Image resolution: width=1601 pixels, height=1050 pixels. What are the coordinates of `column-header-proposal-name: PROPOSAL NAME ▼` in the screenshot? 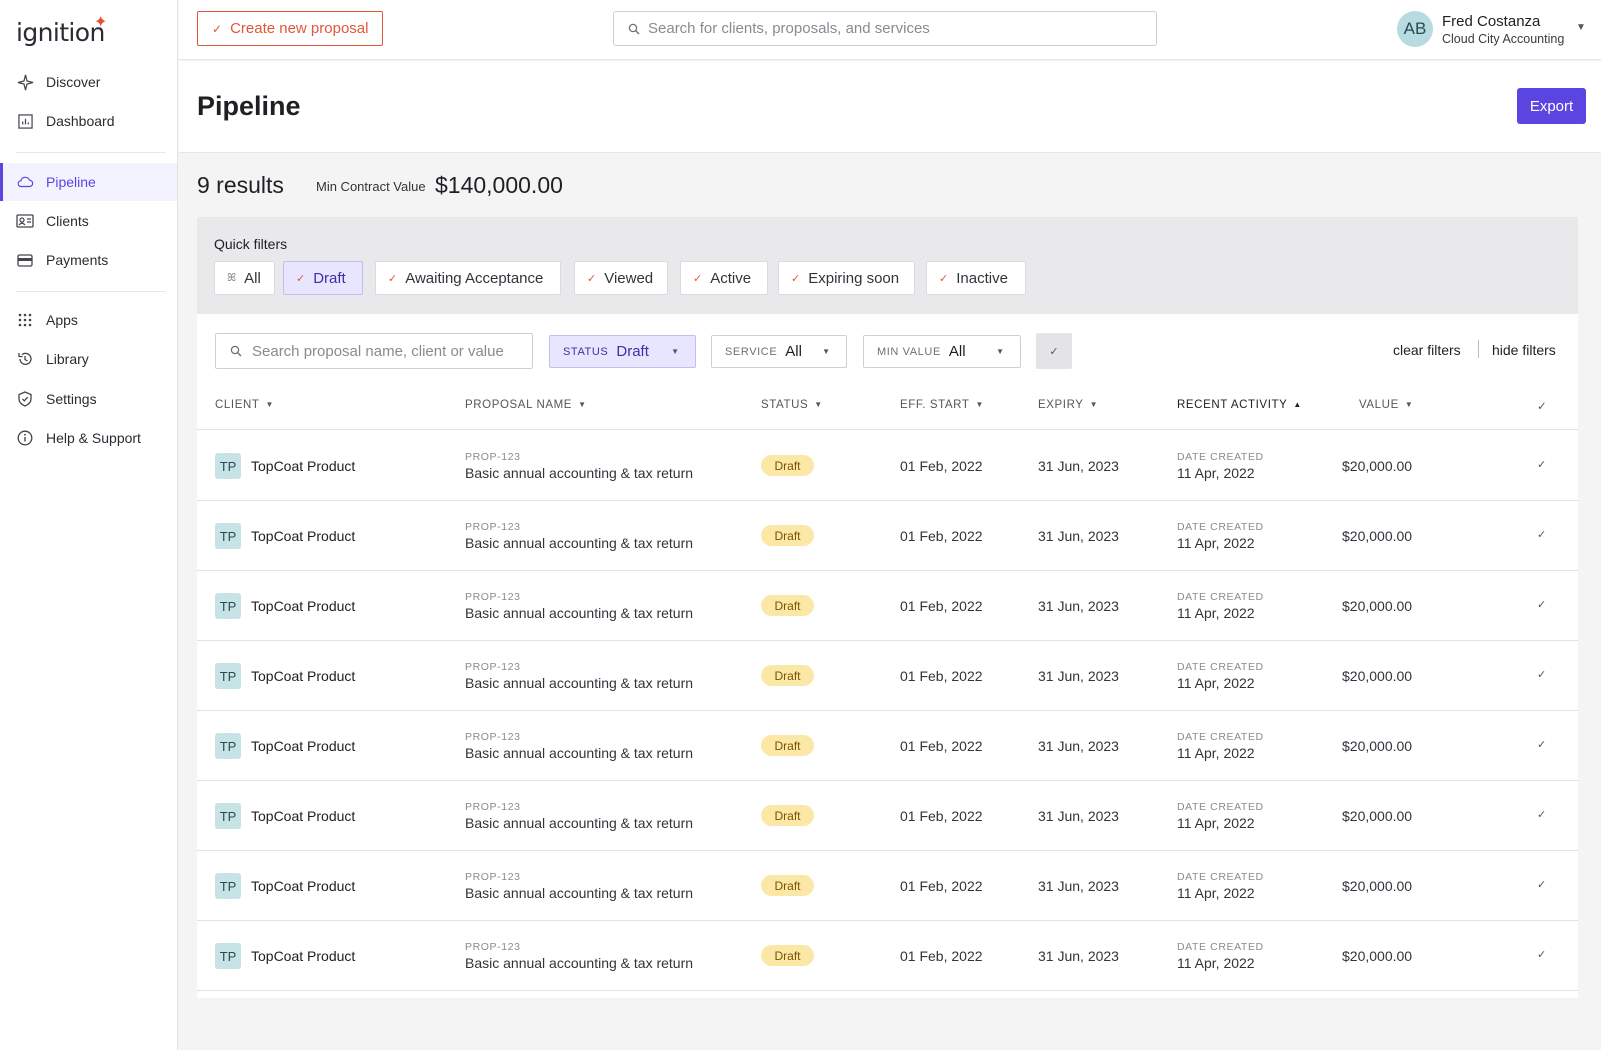 It's located at (526, 405).